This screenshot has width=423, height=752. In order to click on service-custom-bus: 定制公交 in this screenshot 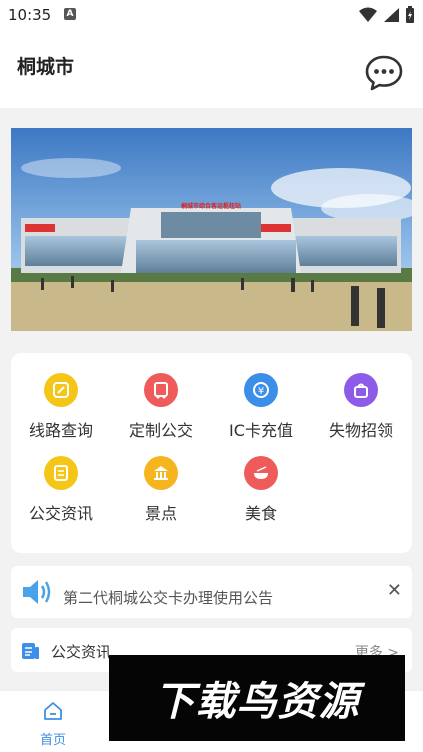, I will do `click(161, 407)`.